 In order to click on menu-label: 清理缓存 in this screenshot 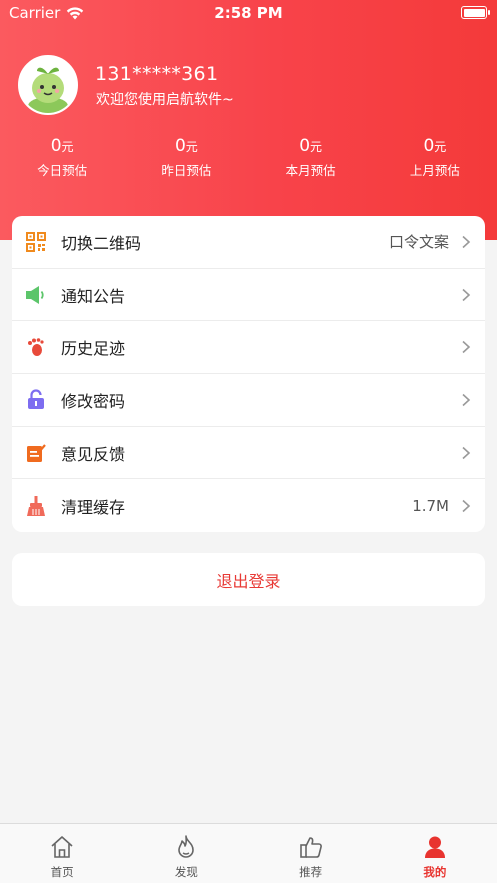, I will do `click(93, 507)`.